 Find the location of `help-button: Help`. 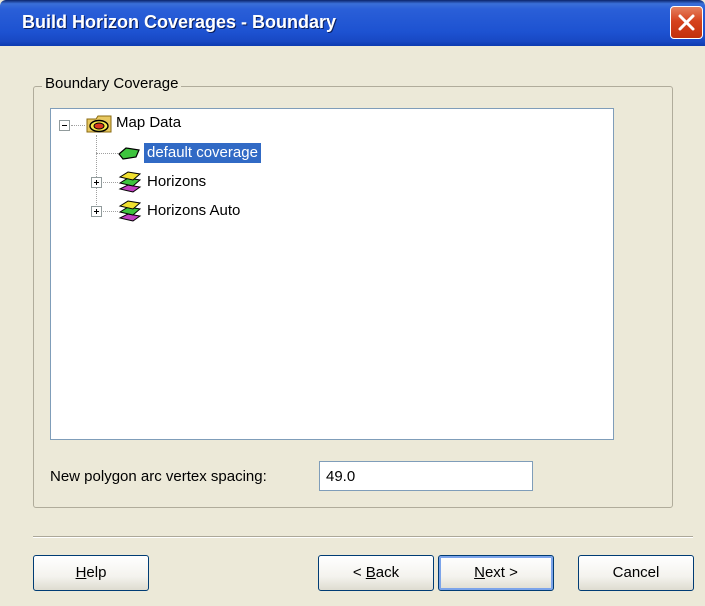

help-button: Help is located at coordinates (91, 573).